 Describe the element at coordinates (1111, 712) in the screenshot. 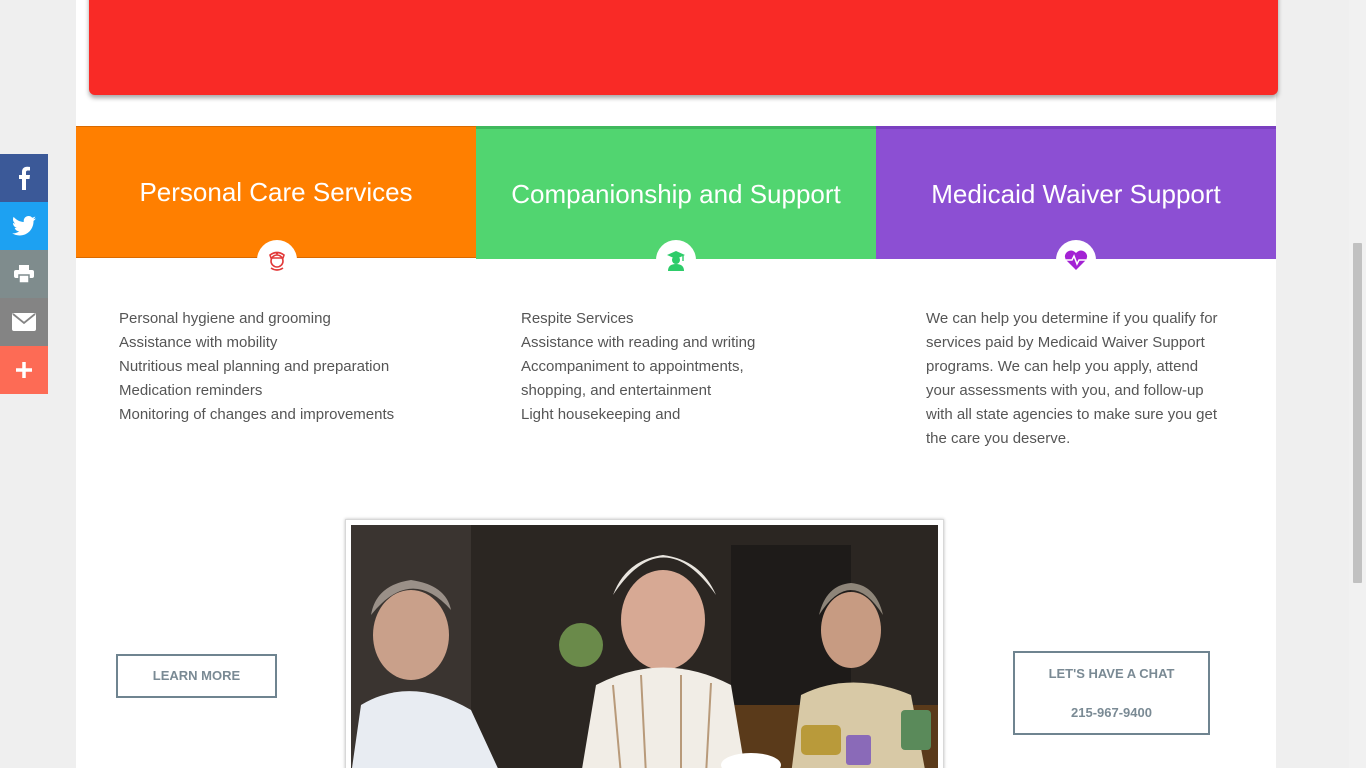

I see `chat-phone: 215-967-9400` at that location.